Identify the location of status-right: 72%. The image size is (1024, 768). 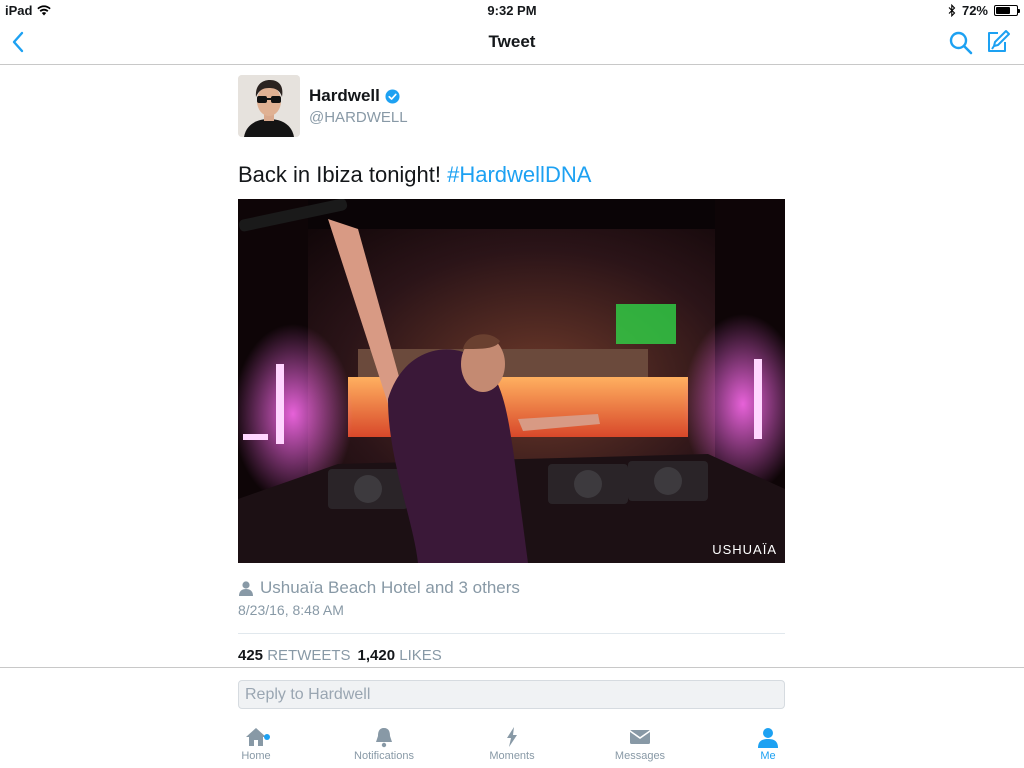
(984, 10).